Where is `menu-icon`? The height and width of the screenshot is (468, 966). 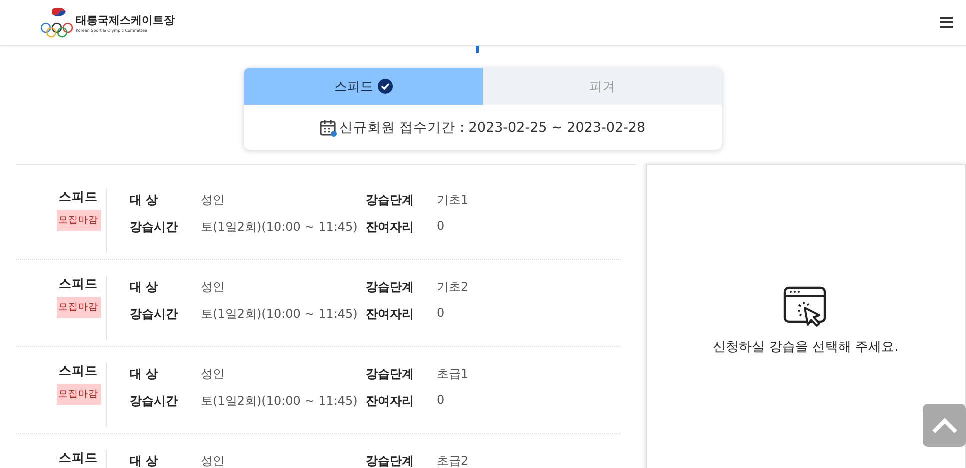
menu-icon is located at coordinates (946, 22).